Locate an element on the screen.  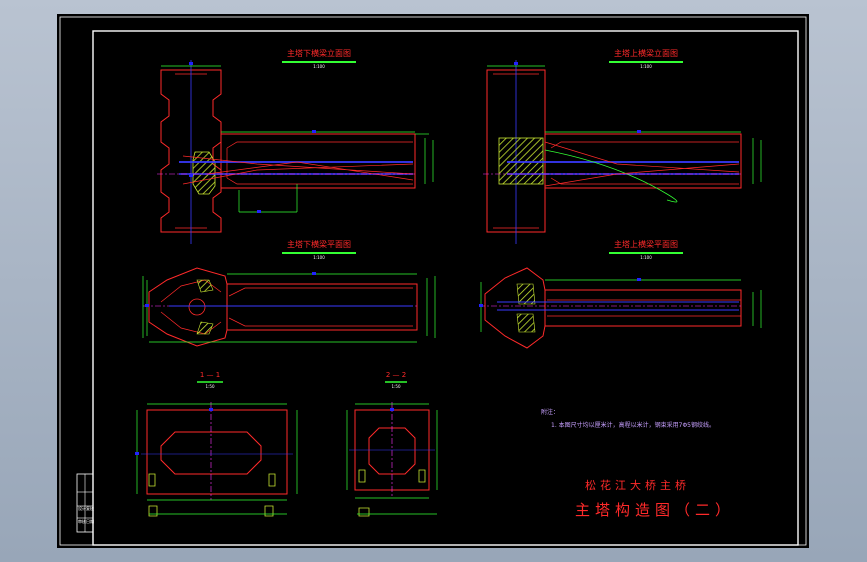
lower-elevation-scale: 1:100 is located at coordinates (319, 66).